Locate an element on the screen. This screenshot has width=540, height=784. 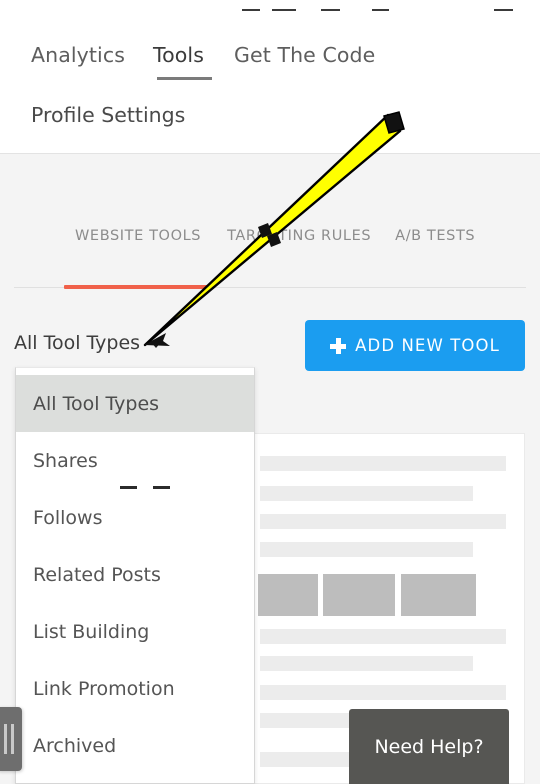
dropdown-option-shares: Shares is located at coordinates (135, 460).